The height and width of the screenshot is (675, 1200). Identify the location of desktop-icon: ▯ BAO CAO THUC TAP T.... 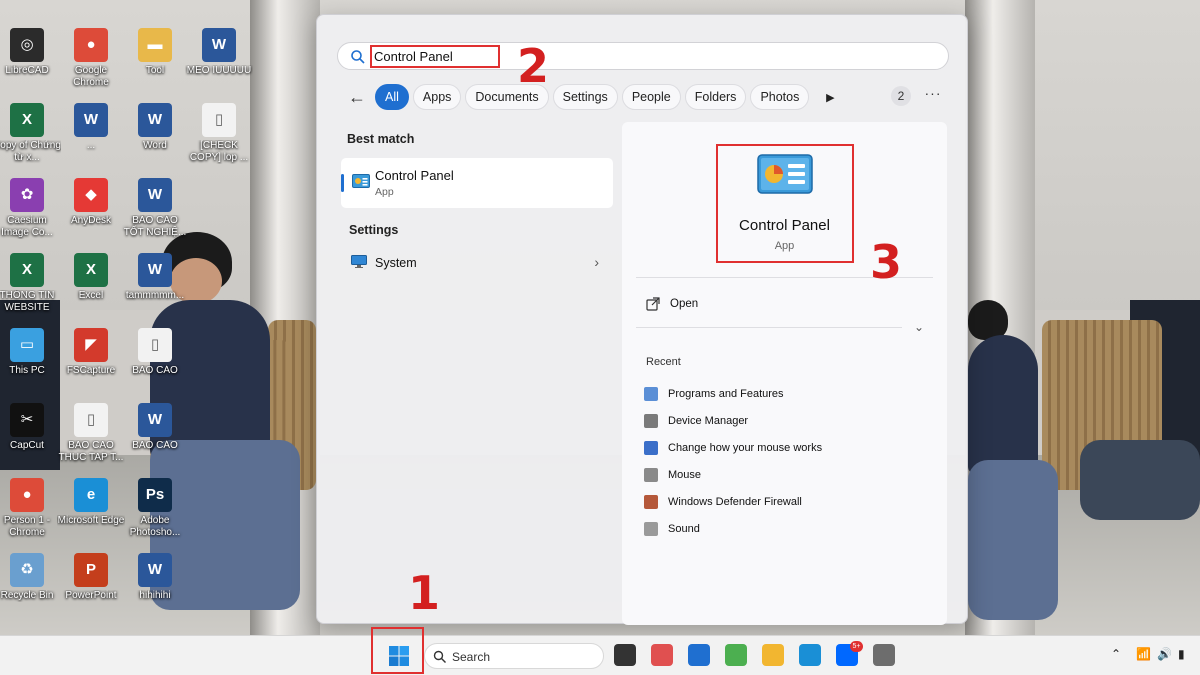
(91, 433).